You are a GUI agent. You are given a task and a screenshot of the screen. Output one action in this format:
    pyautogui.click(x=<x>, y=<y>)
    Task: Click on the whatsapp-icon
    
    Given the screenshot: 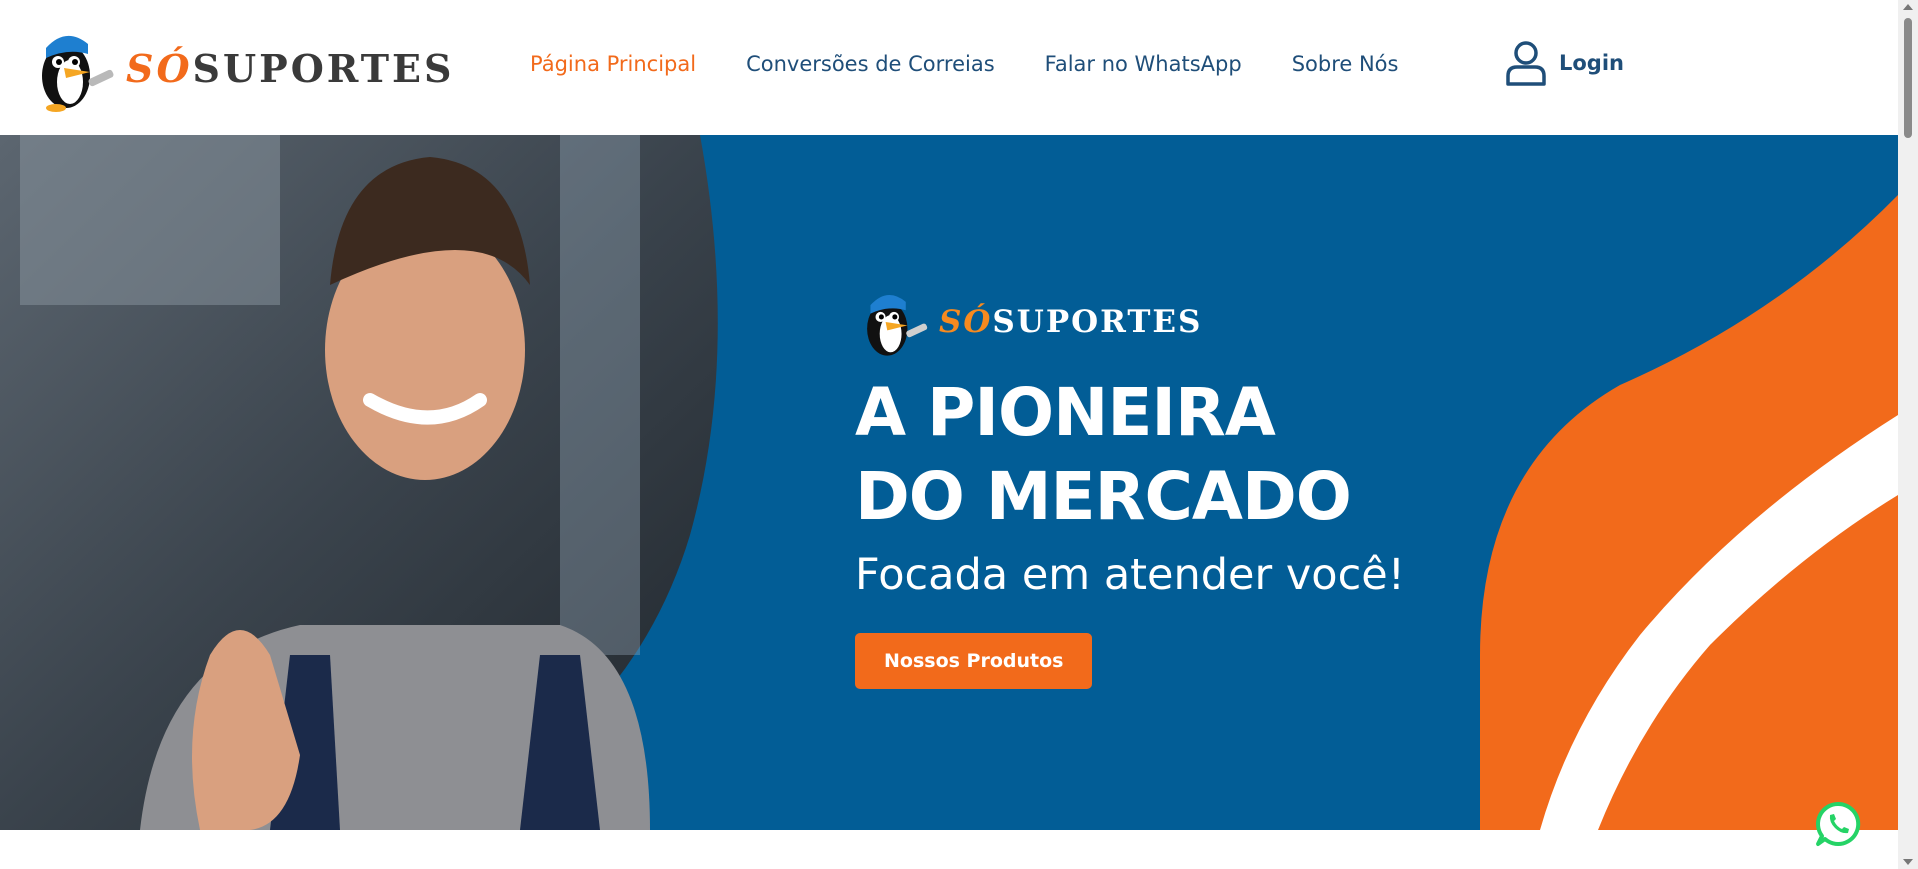 What is the action you would take?
    pyautogui.click(x=1838, y=823)
    